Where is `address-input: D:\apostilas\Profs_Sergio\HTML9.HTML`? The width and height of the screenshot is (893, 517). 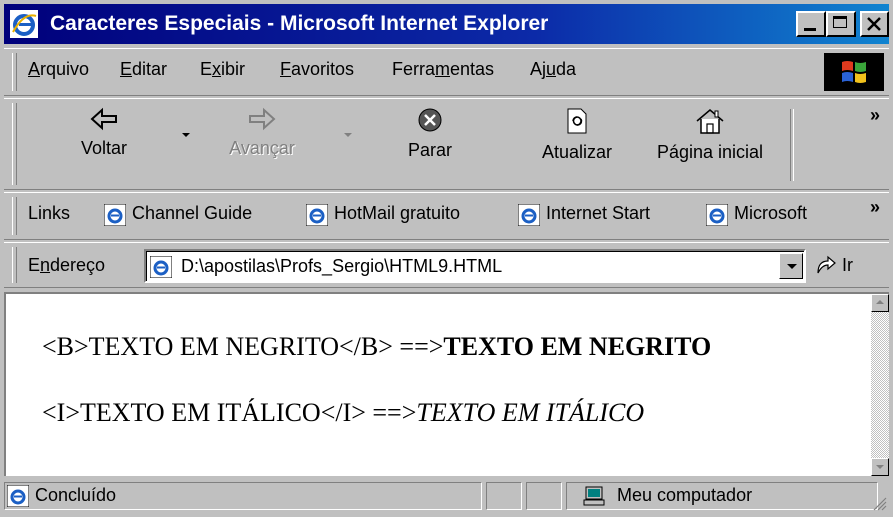 address-input: D:\apostilas\Profs_Sergio\HTML9.HTML is located at coordinates (341, 266).